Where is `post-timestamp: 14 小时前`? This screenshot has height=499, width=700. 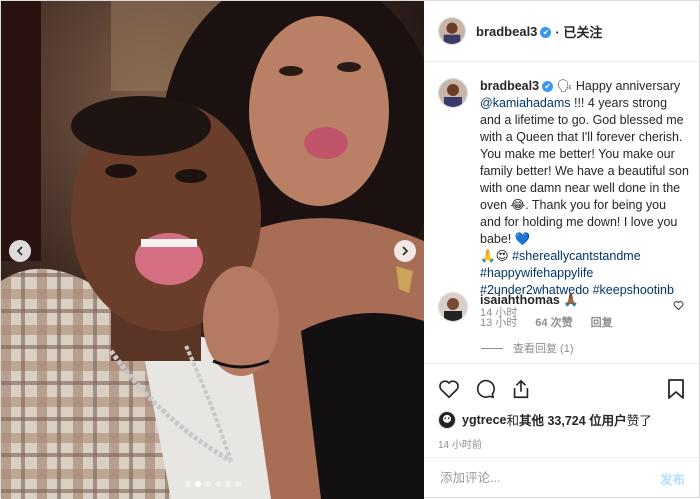
post-timestamp: 14 小时前 is located at coordinates (460, 443).